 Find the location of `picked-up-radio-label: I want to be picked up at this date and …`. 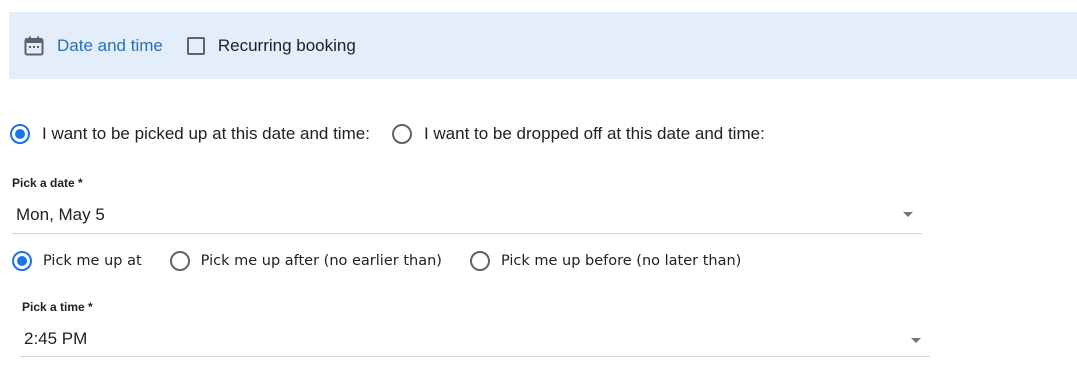

picked-up-radio-label: I want to be picked up at this date and … is located at coordinates (206, 134).